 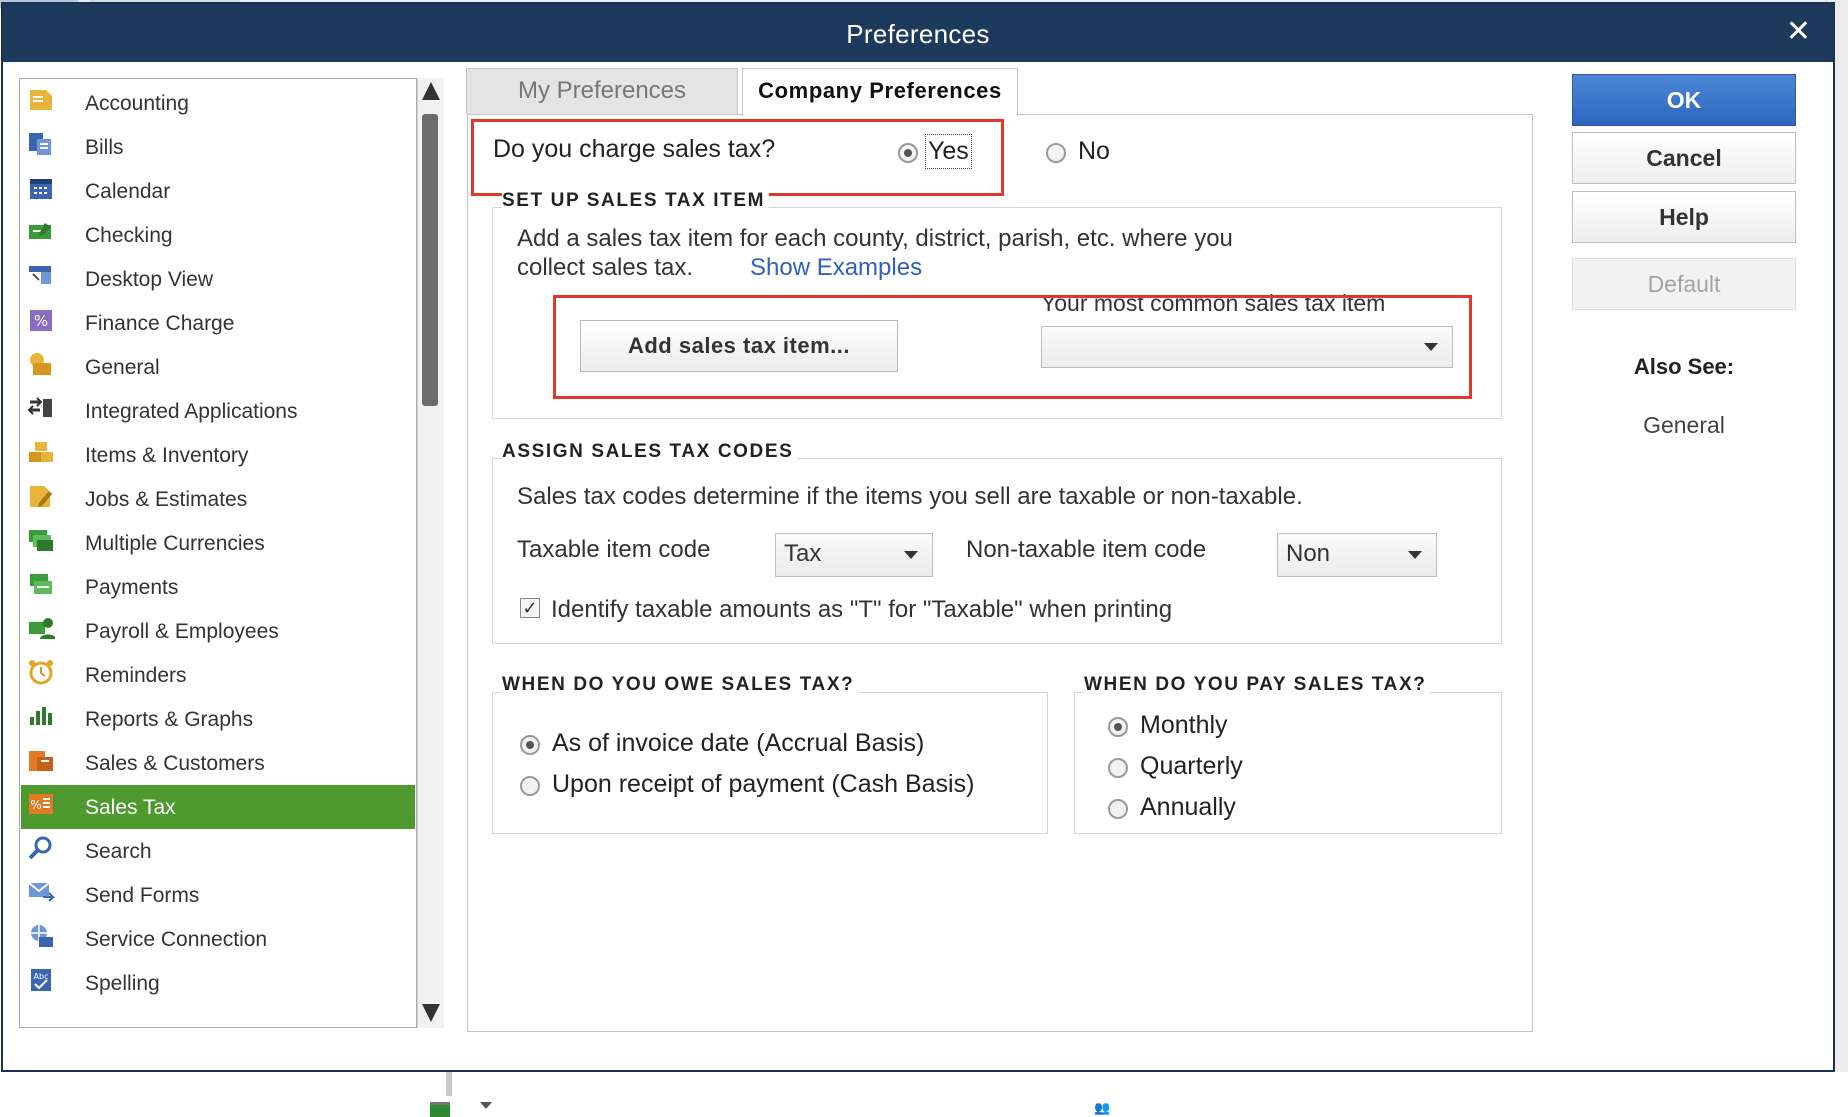 I want to click on scroll-up-icon, so click(x=431, y=91).